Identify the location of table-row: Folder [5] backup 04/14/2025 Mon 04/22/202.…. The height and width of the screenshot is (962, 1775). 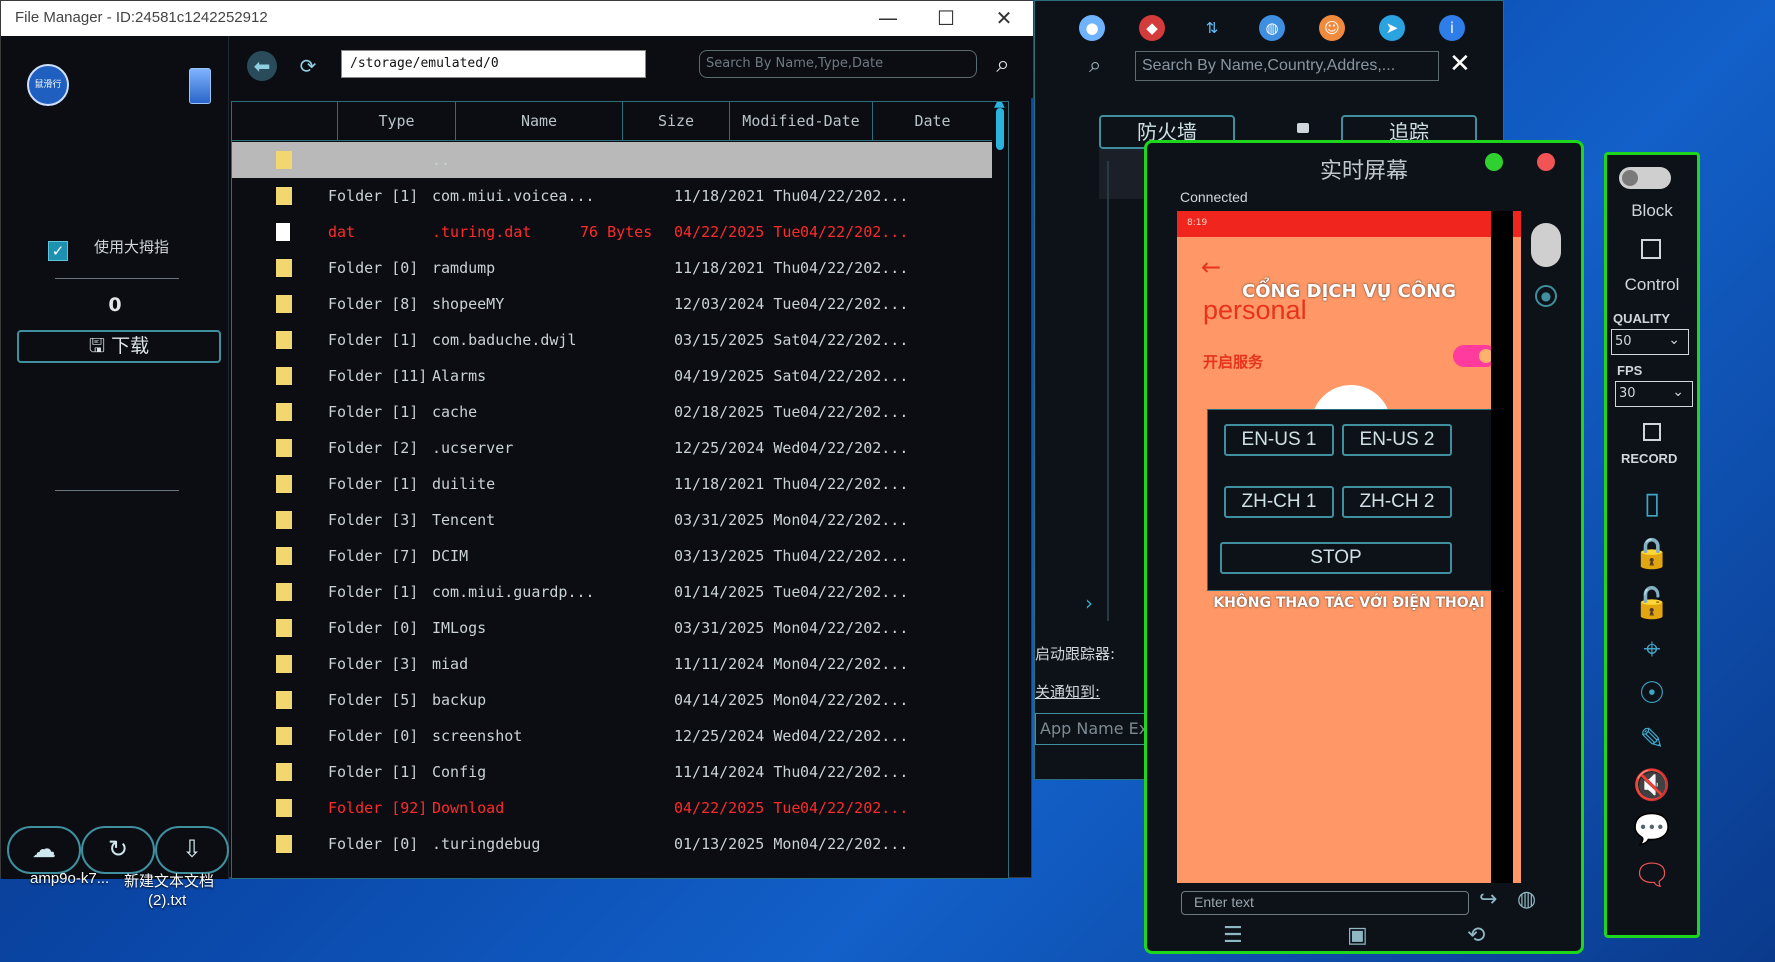
(612, 700).